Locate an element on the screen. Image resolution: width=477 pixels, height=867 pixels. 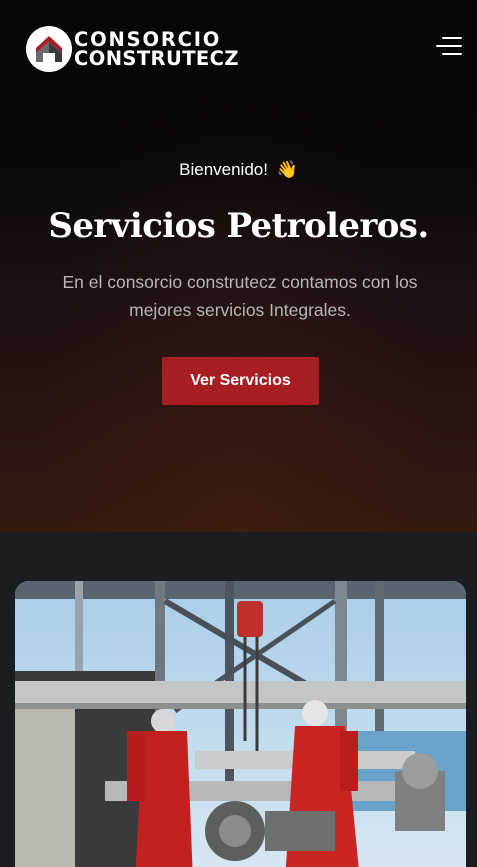
hamburger-menu-icon is located at coordinates (449, 46).